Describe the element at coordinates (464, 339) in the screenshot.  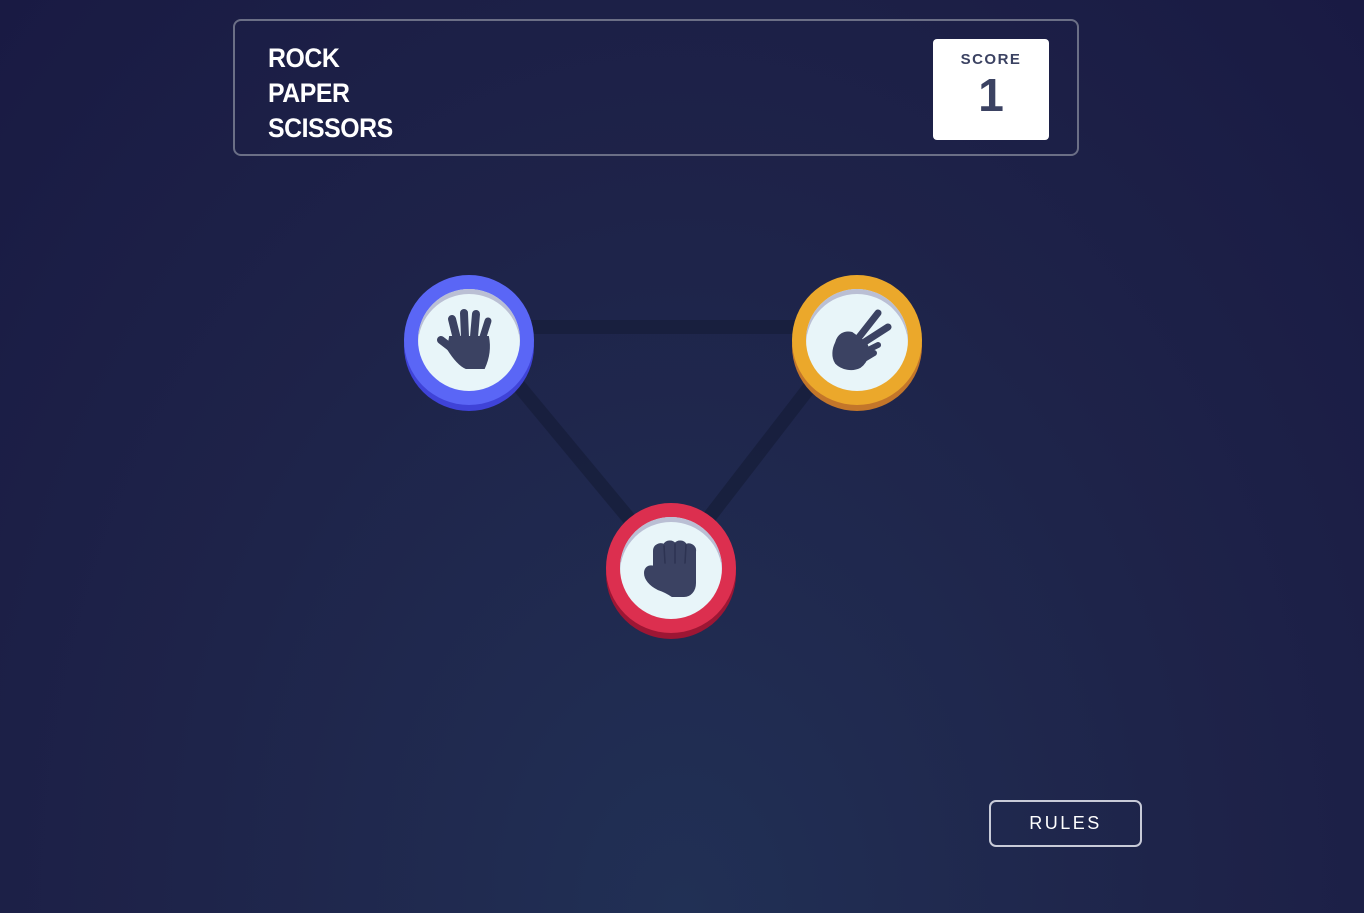
I see `paper-hand-icon` at that location.